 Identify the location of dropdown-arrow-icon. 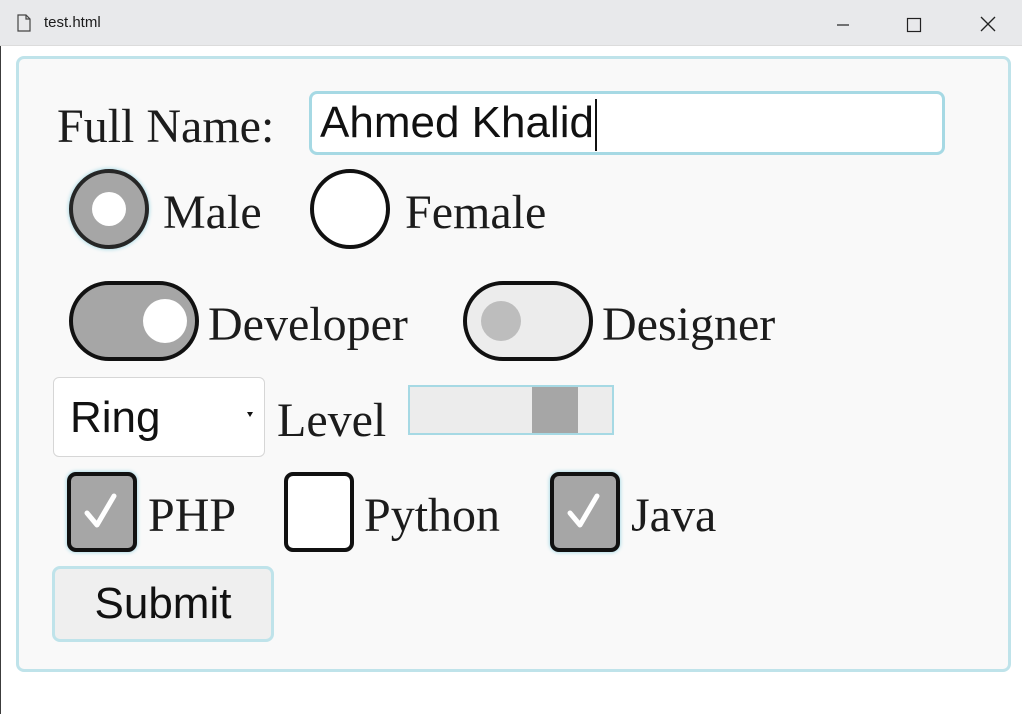
(250, 414).